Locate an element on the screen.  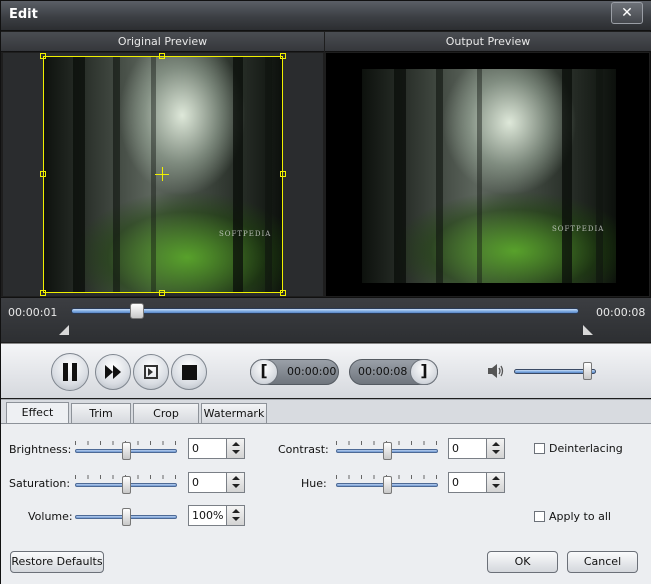
trim-start-time-box: [ 00:00:00 is located at coordinates (294, 372).